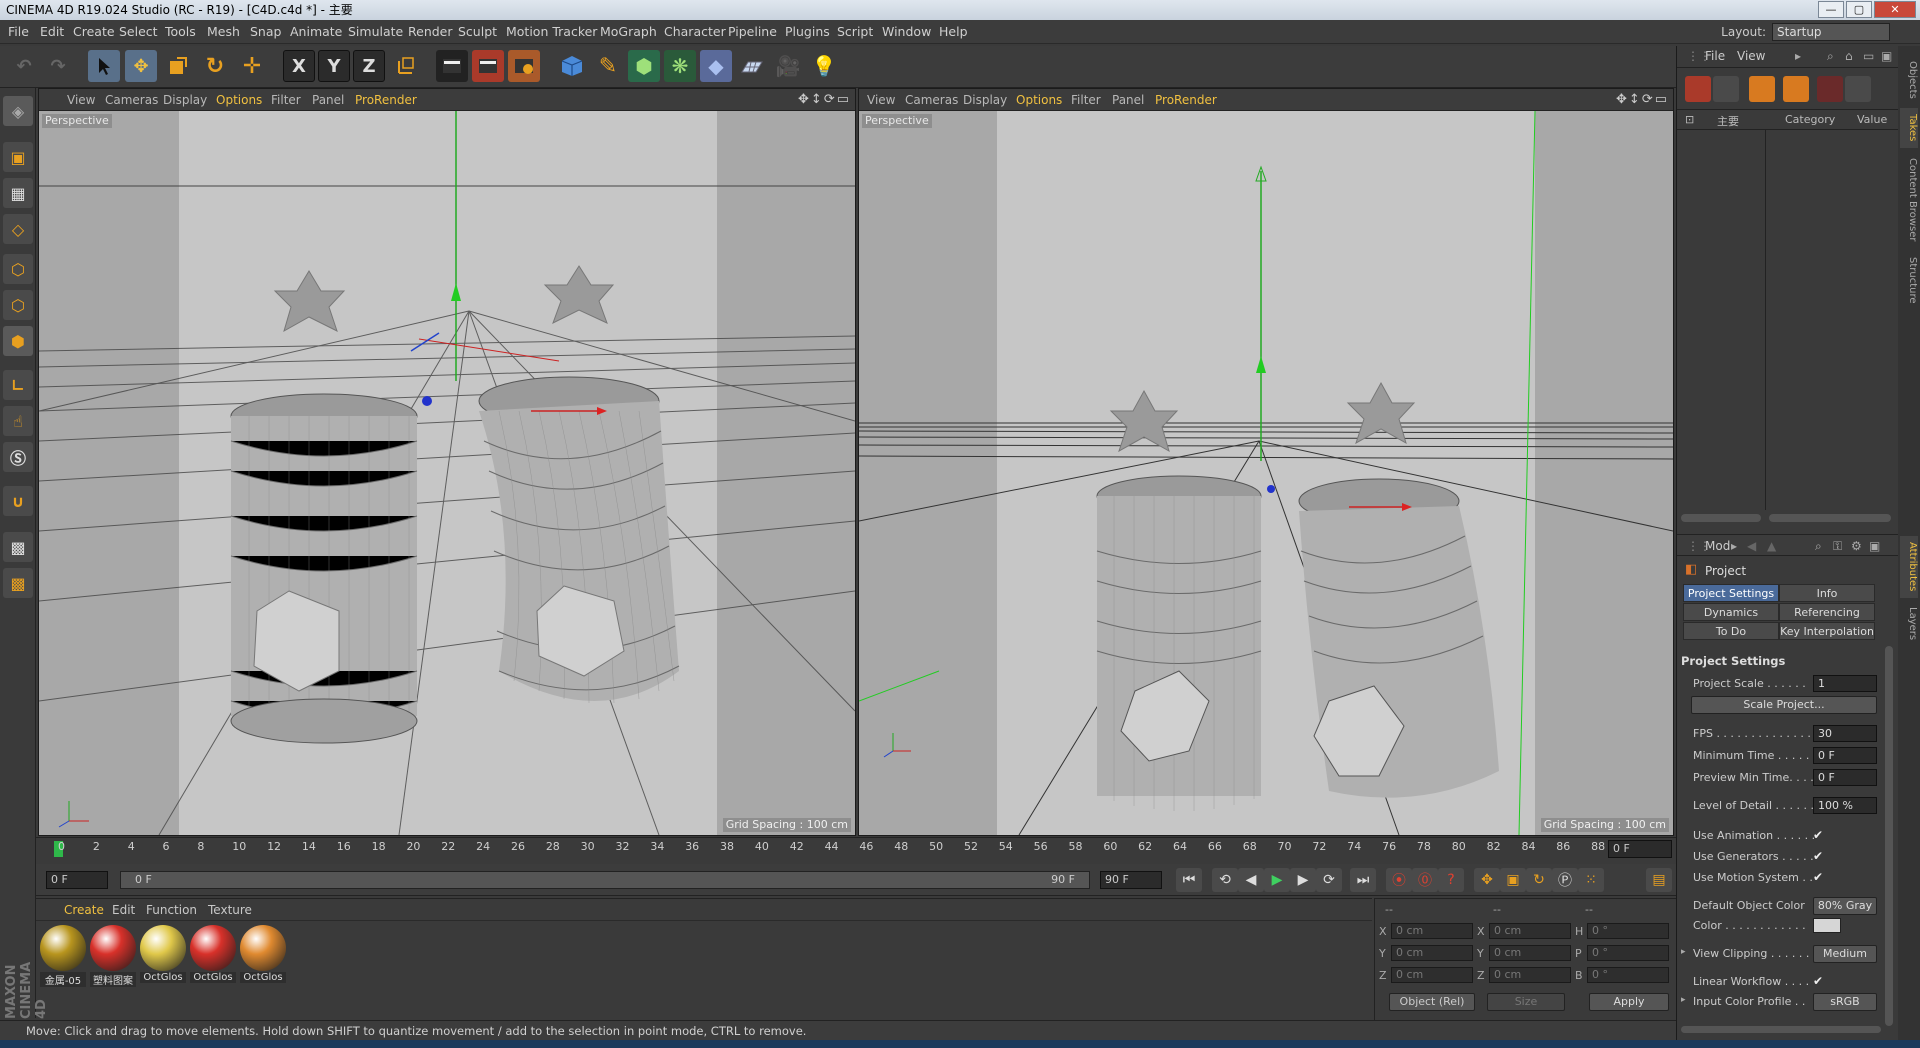 The height and width of the screenshot is (1048, 1920). What do you see at coordinates (1189, 880) in the screenshot?
I see `goto-start-icon: ⏮` at bounding box center [1189, 880].